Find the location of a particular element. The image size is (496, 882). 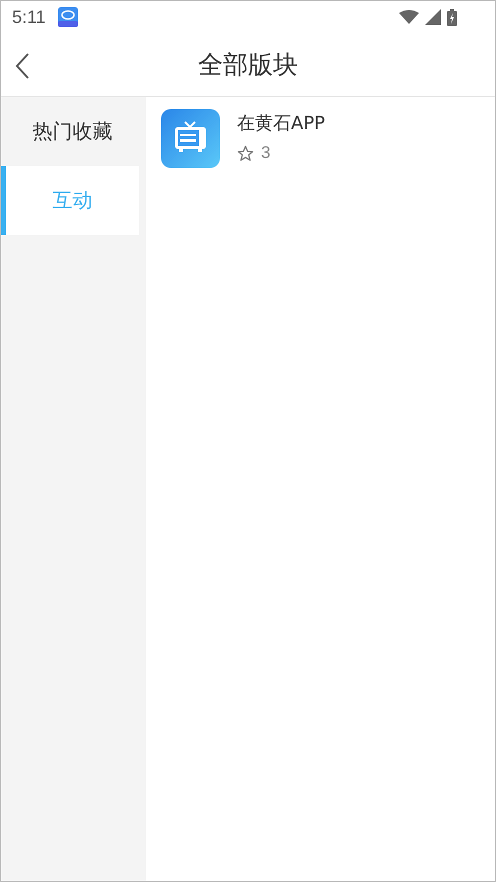

battery-icon is located at coordinates (452, 17).